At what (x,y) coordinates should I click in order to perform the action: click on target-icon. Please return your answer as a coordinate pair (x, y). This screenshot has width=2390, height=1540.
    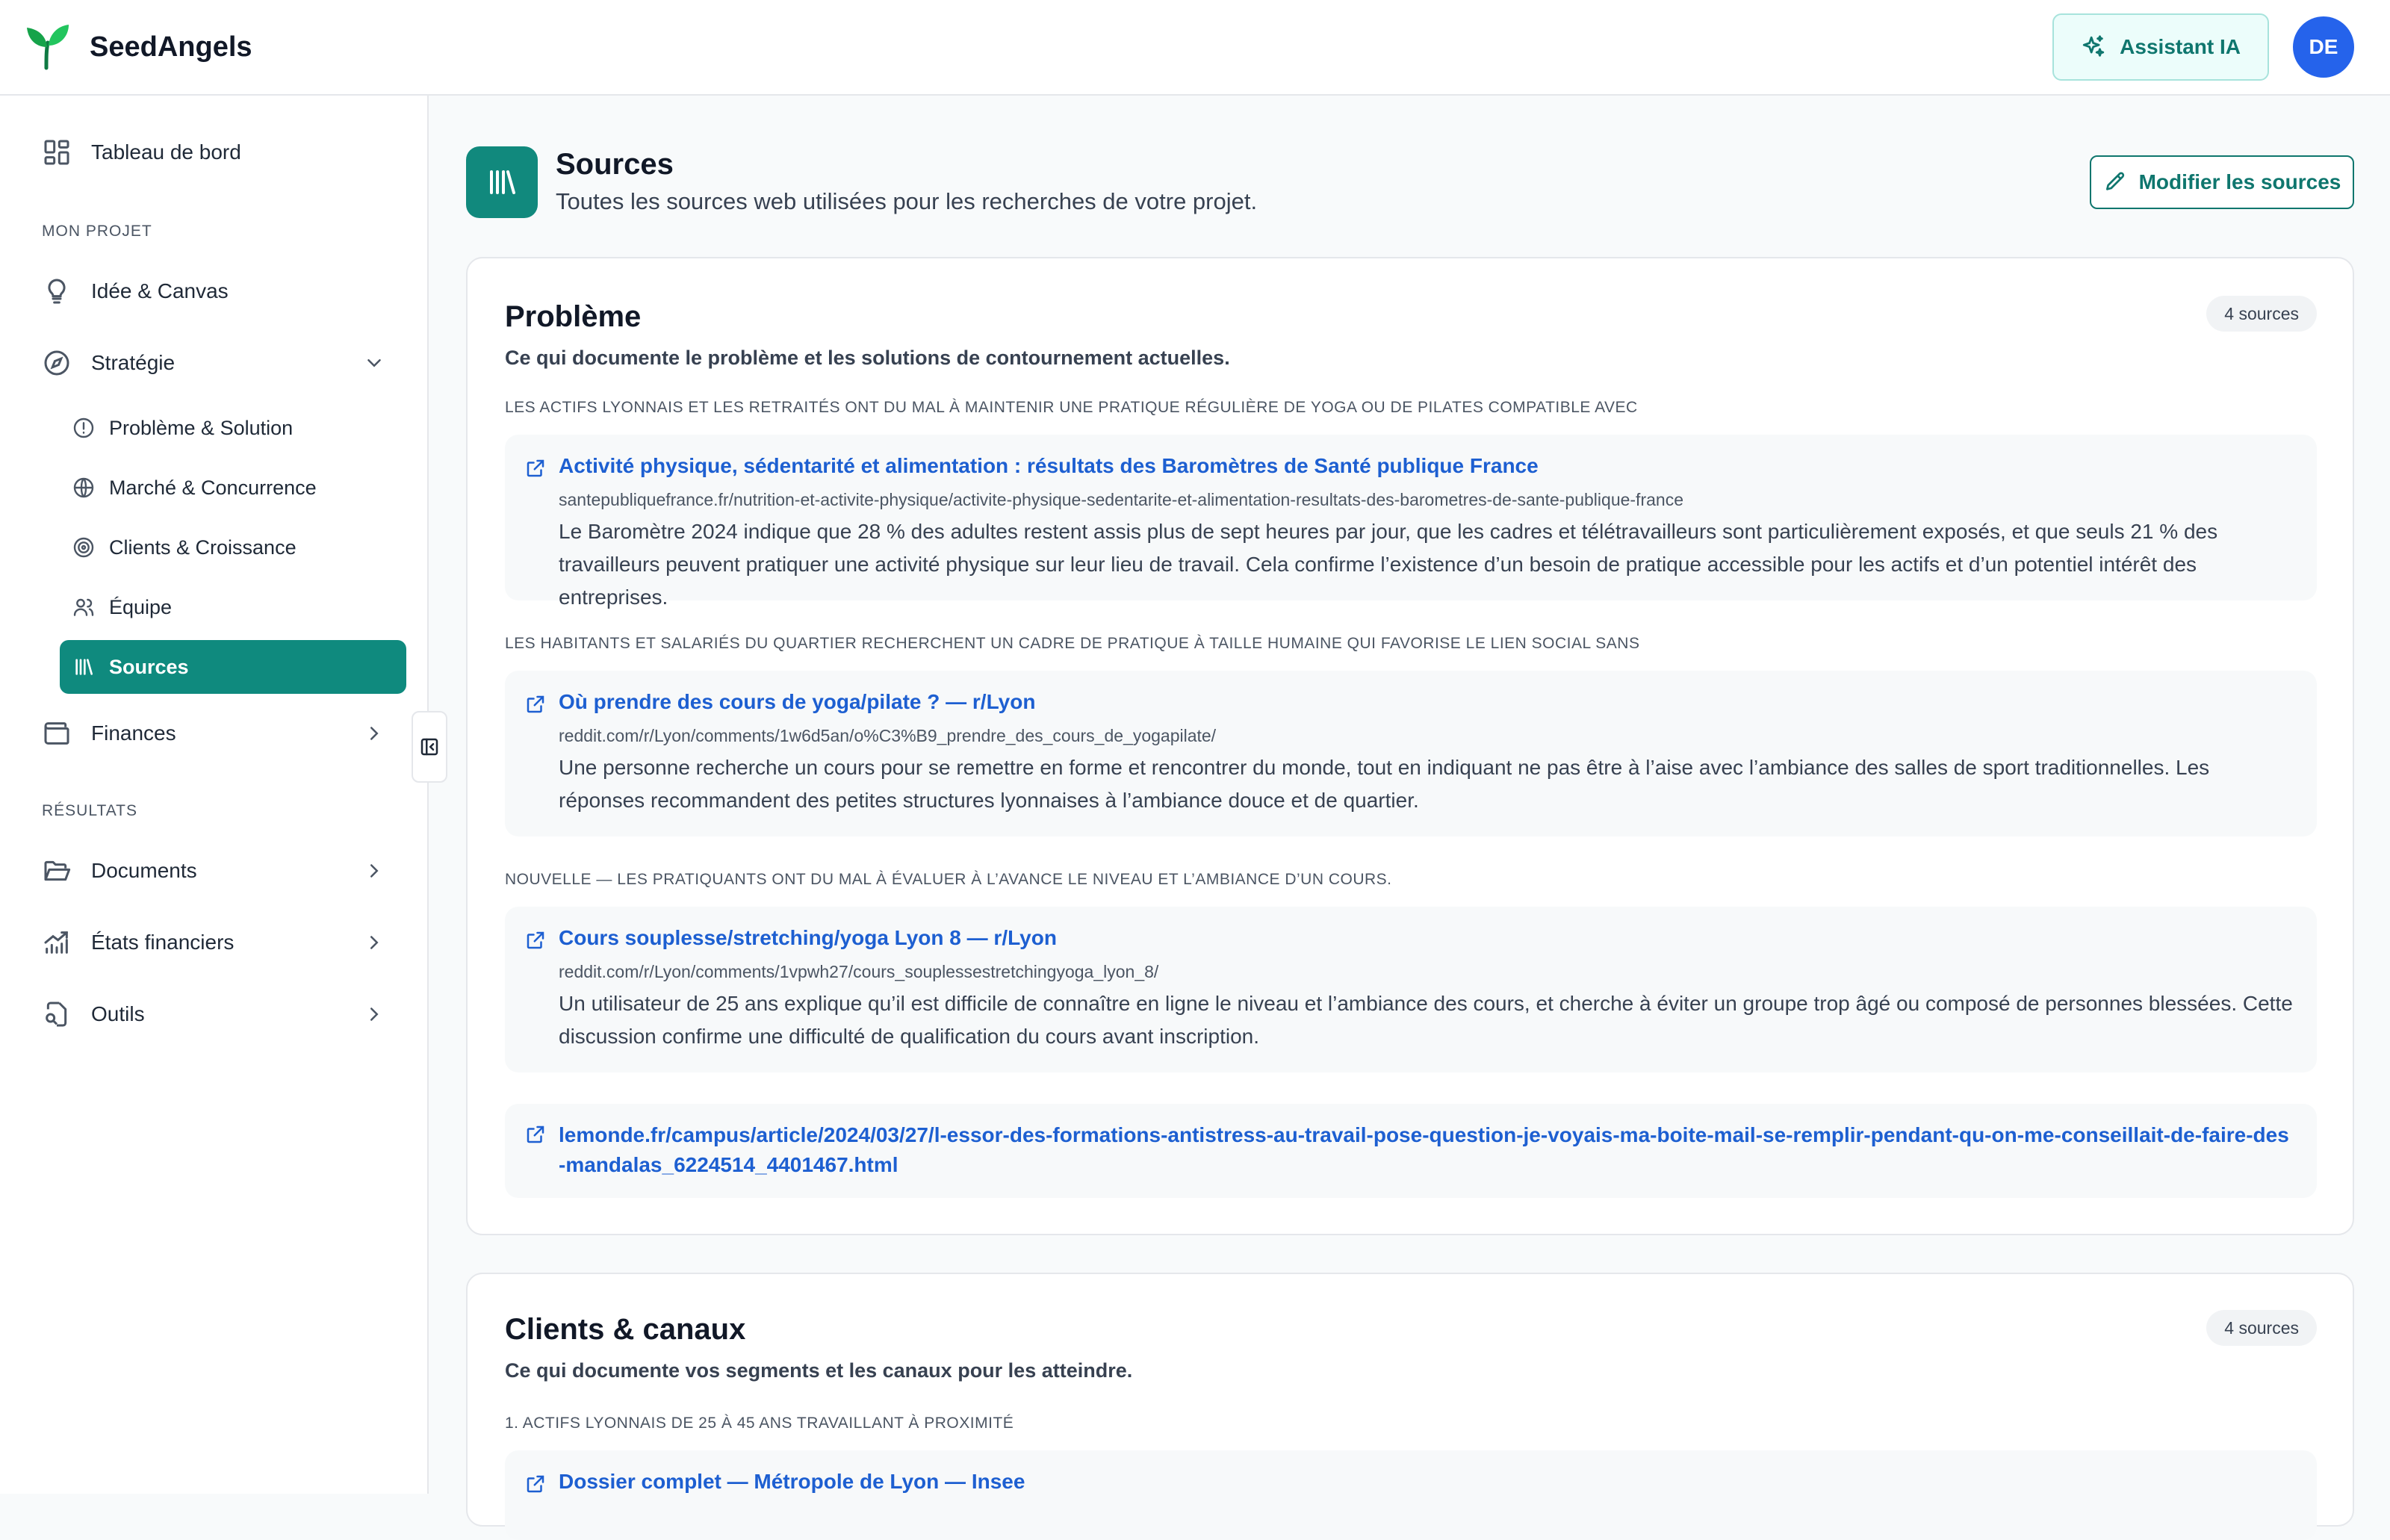
    Looking at the image, I should click on (83, 547).